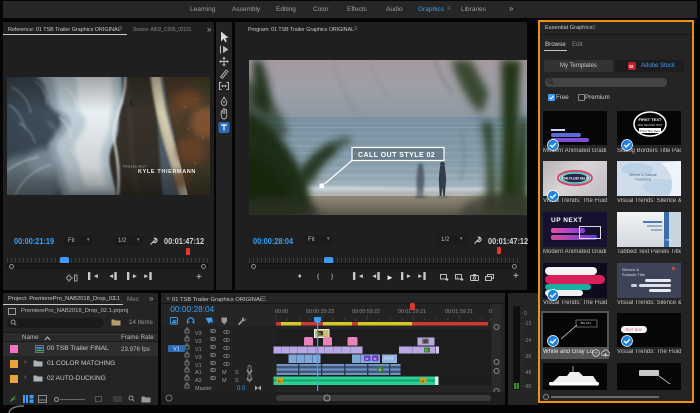 Image resolution: width=700 pixels, height=413 pixels. I want to click on svg-text: 00:00:29:23, so click(320, 312).